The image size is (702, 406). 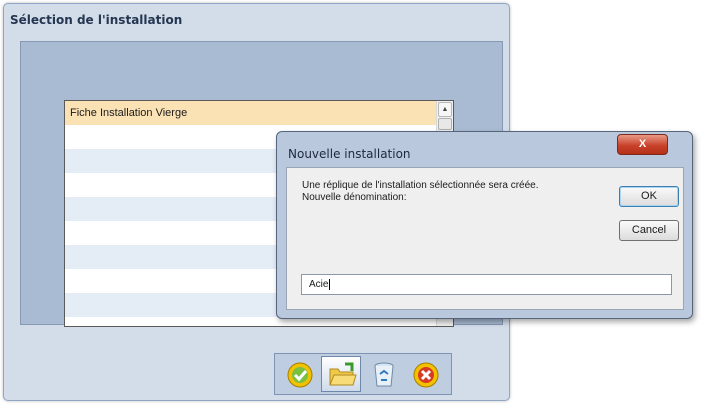 I want to click on check-circle-icon, so click(x=300, y=375).